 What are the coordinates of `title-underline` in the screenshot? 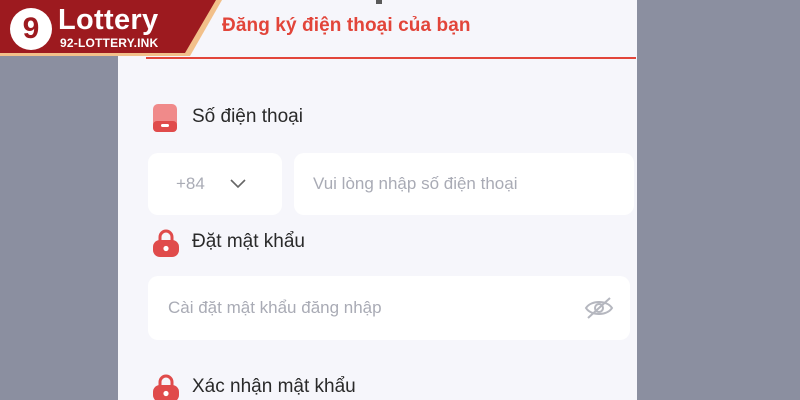 It's located at (391, 58).